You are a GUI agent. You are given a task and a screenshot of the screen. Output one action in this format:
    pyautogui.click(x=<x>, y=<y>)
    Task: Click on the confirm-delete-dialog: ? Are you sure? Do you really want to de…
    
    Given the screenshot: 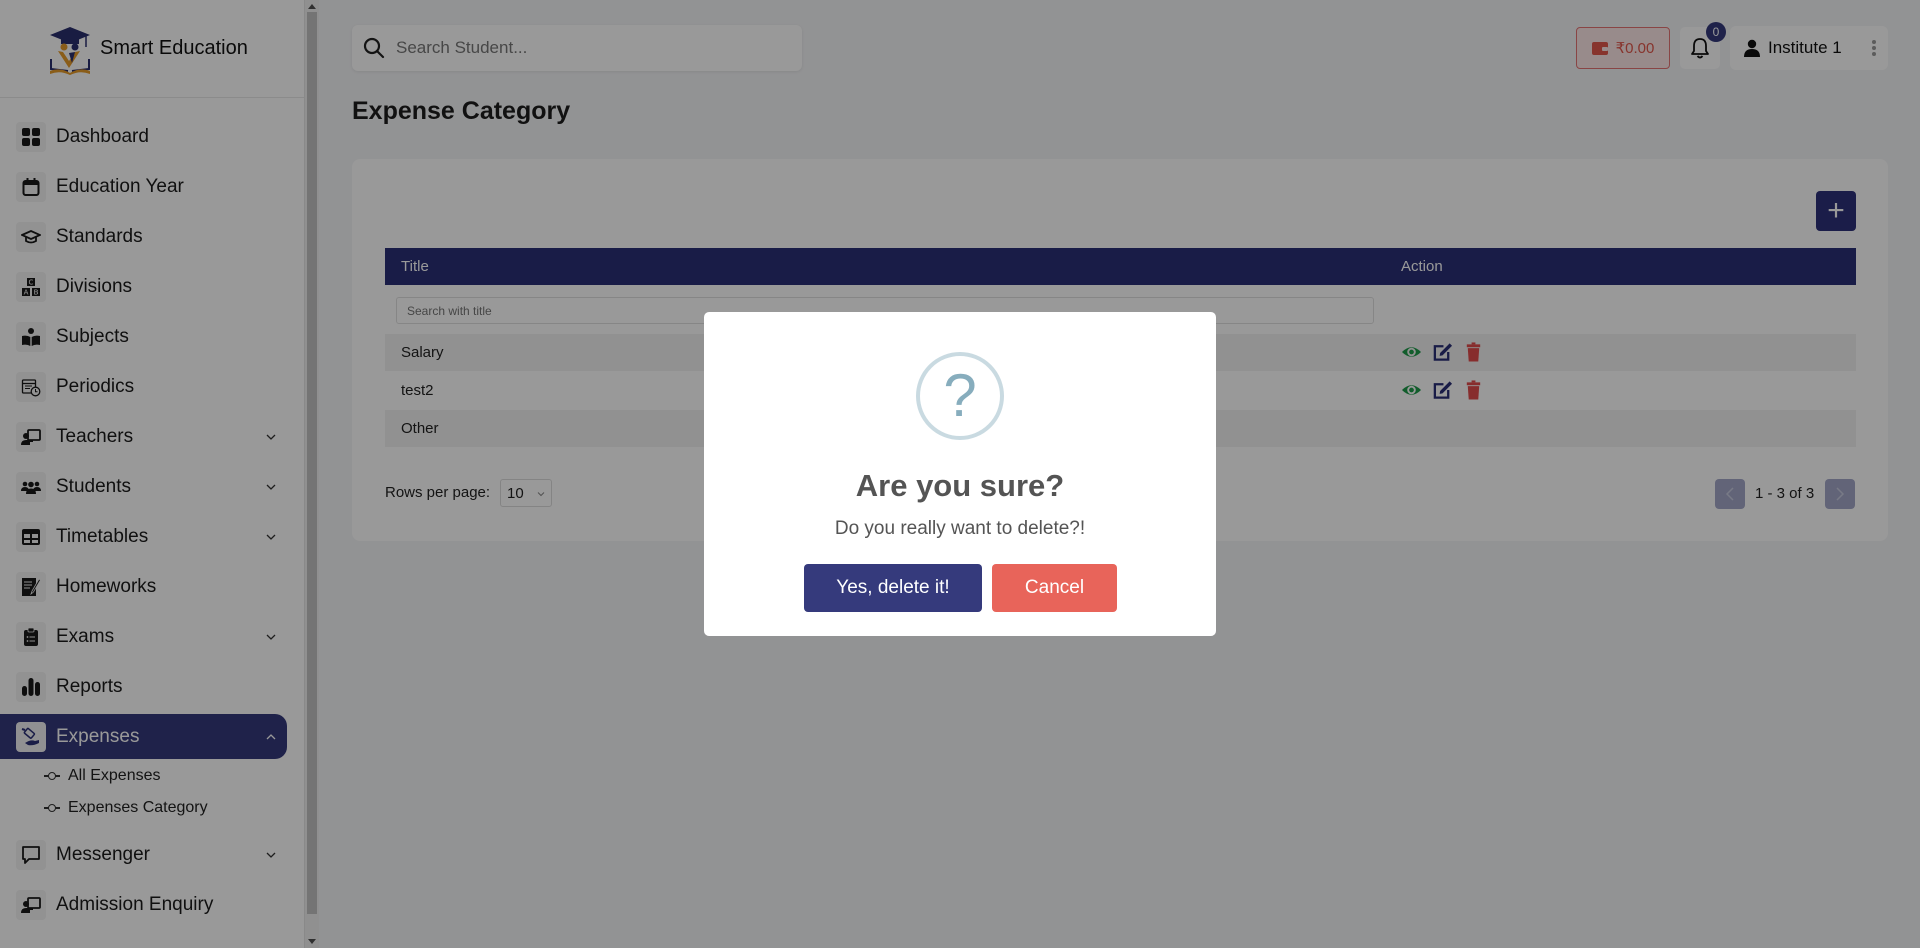 What is the action you would take?
    pyautogui.click(x=960, y=474)
    